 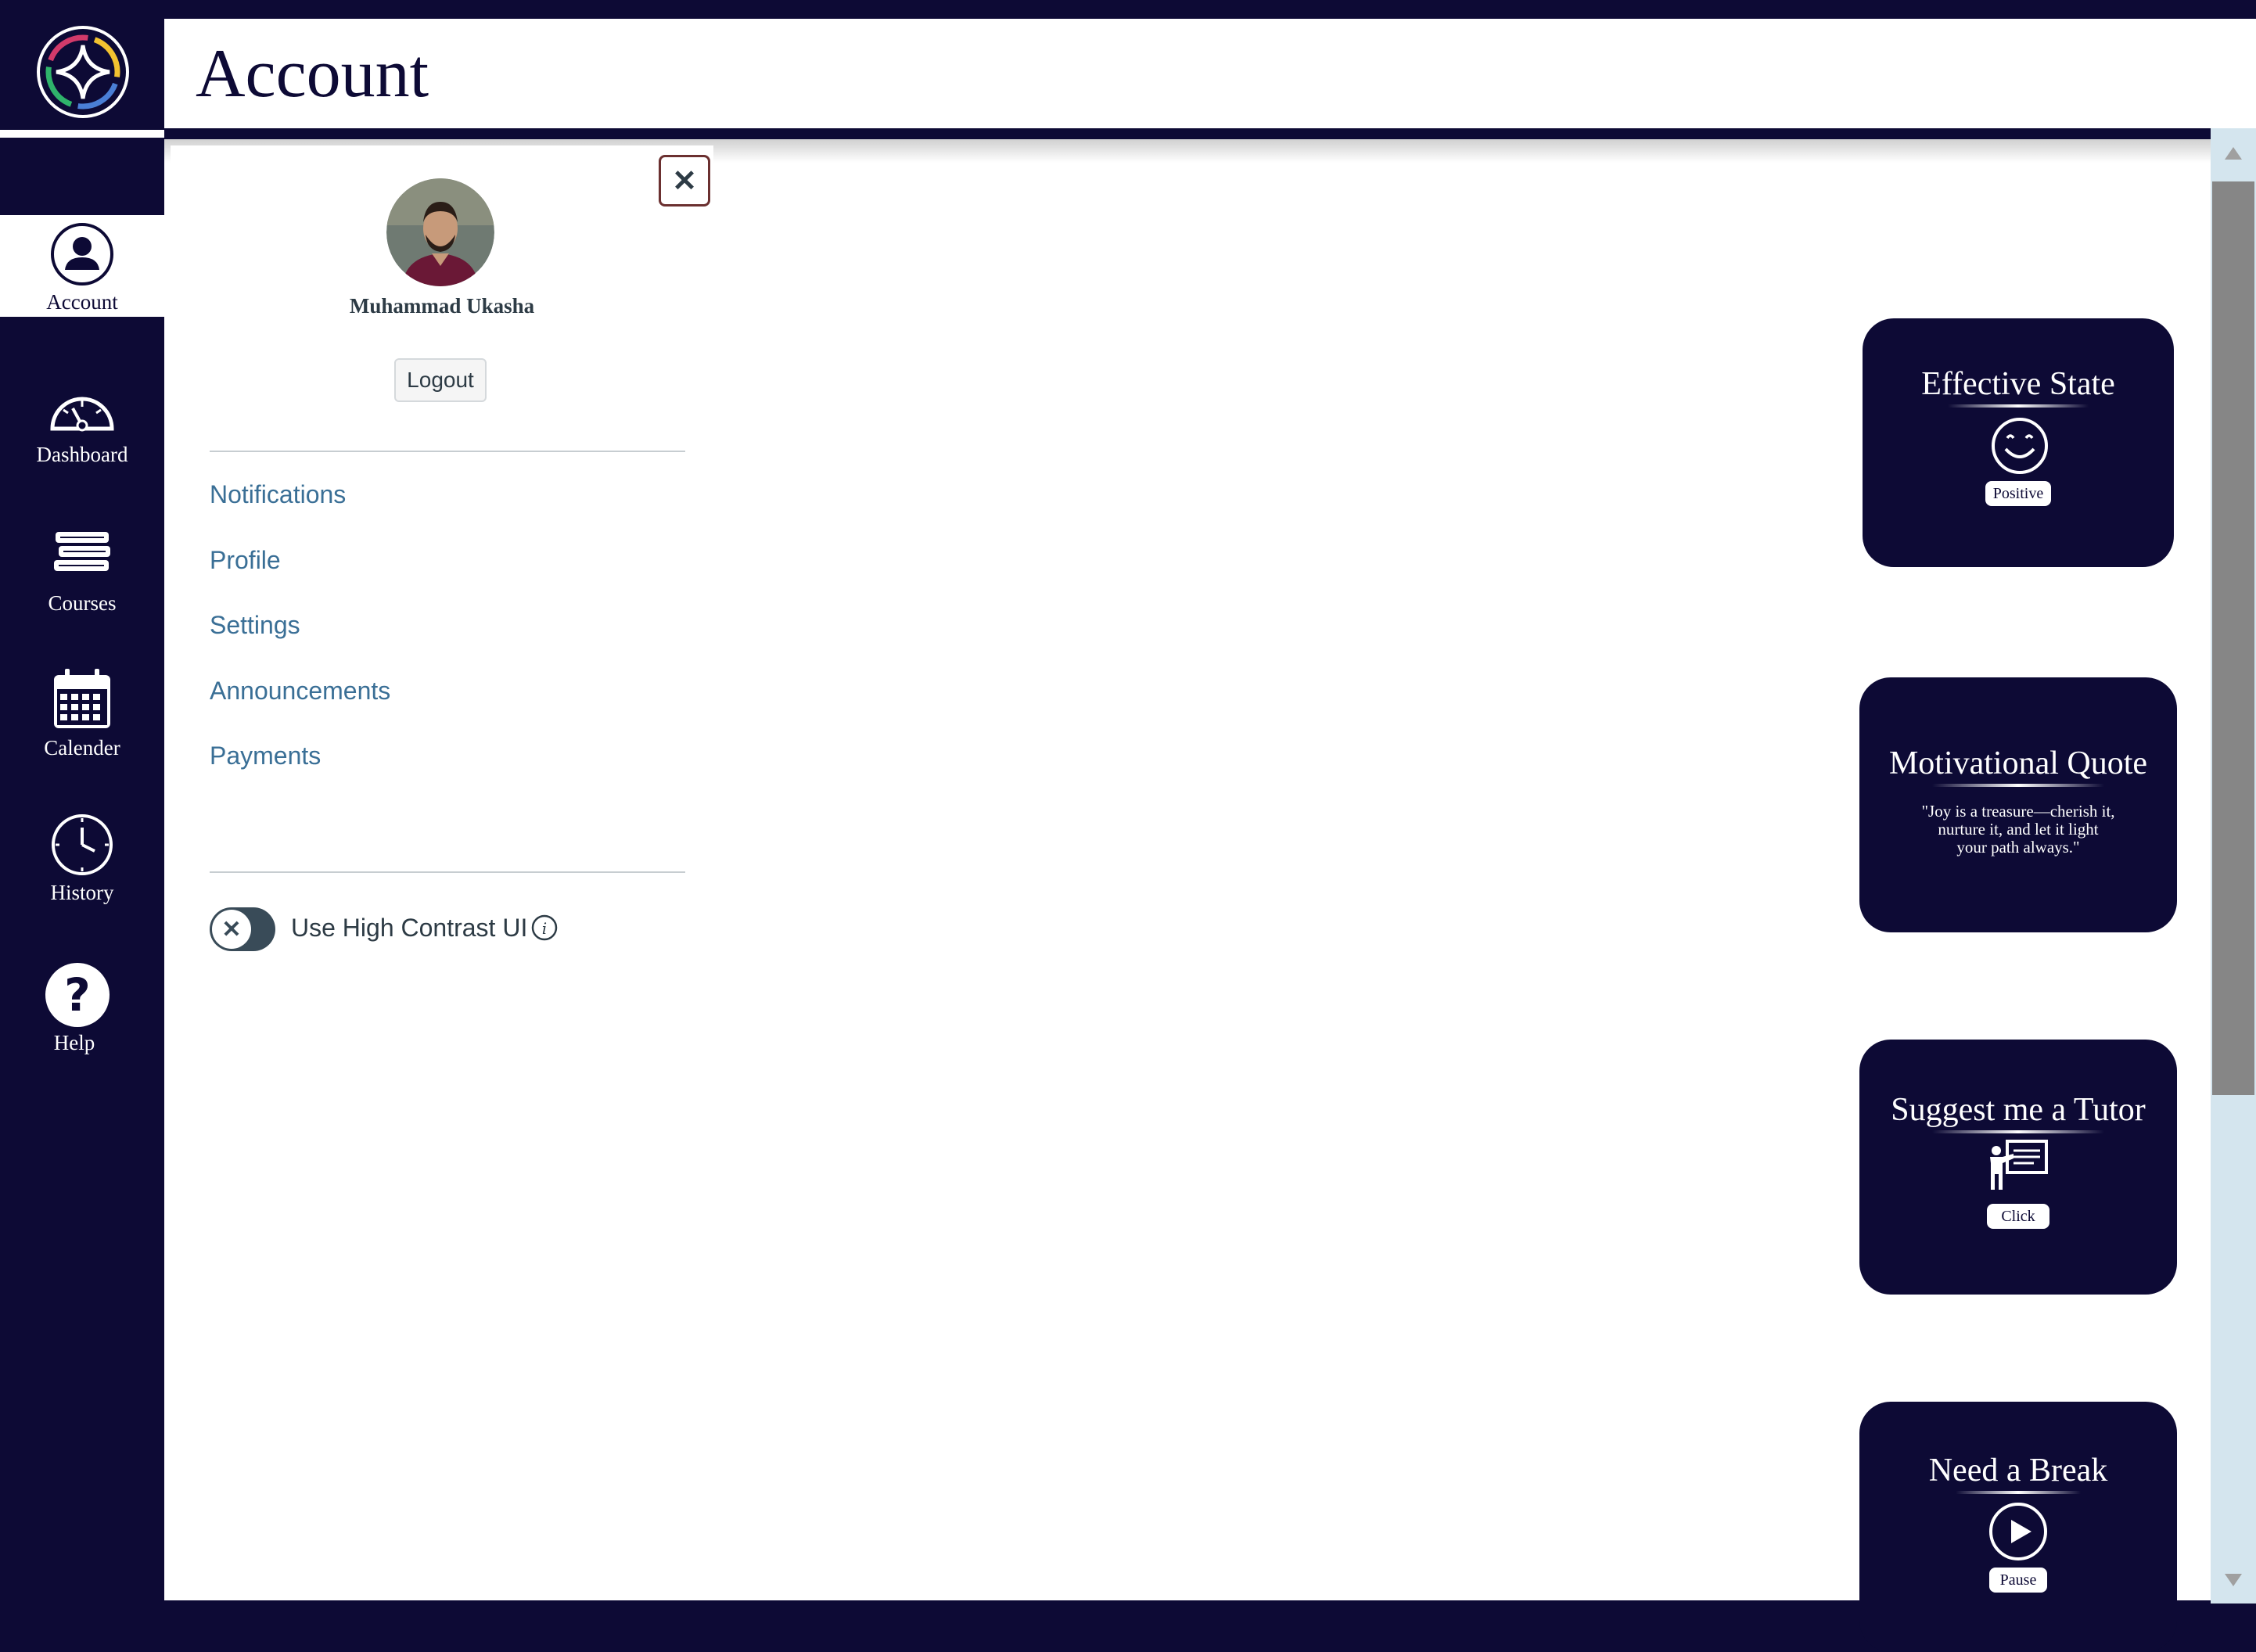 What do you see at coordinates (440, 232) in the screenshot?
I see `avatar` at bounding box center [440, 232].